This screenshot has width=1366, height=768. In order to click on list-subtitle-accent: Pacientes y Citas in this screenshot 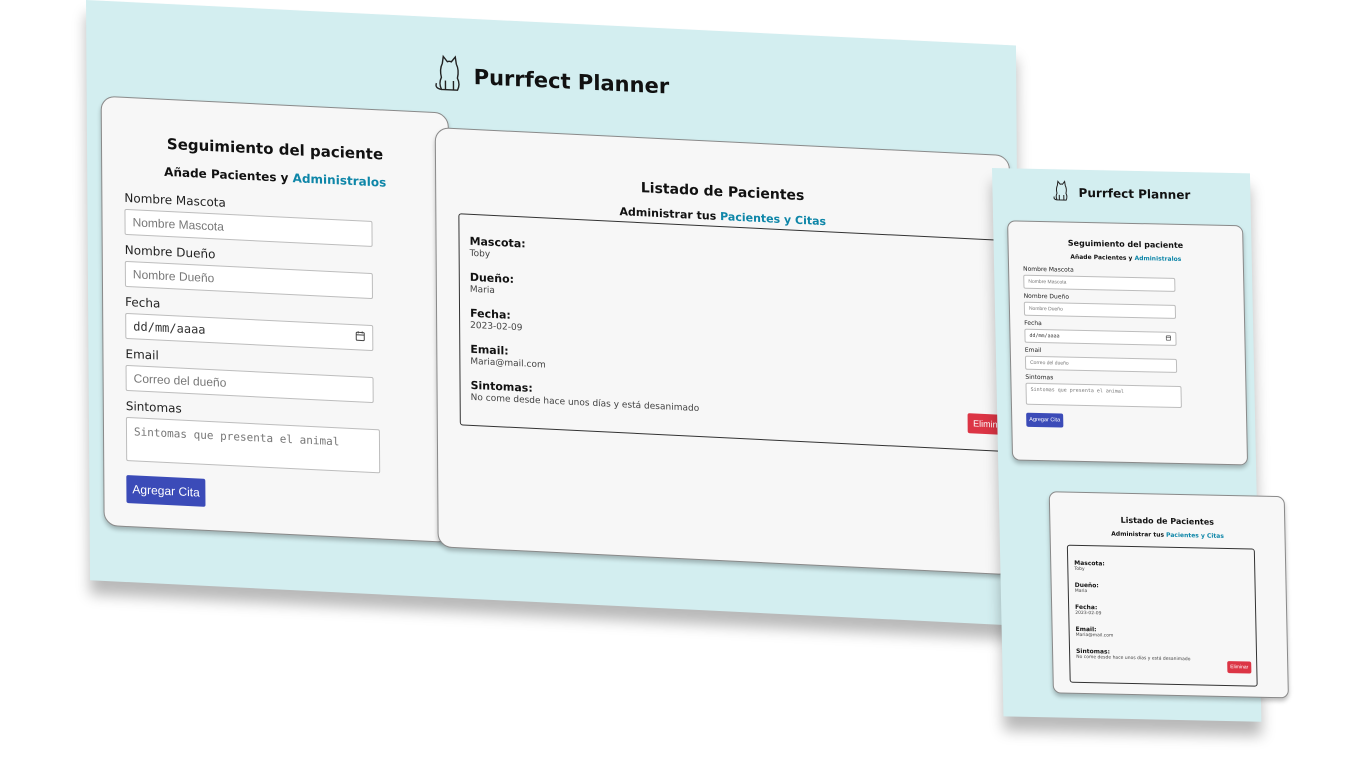, I will do `click(773, 219)`.